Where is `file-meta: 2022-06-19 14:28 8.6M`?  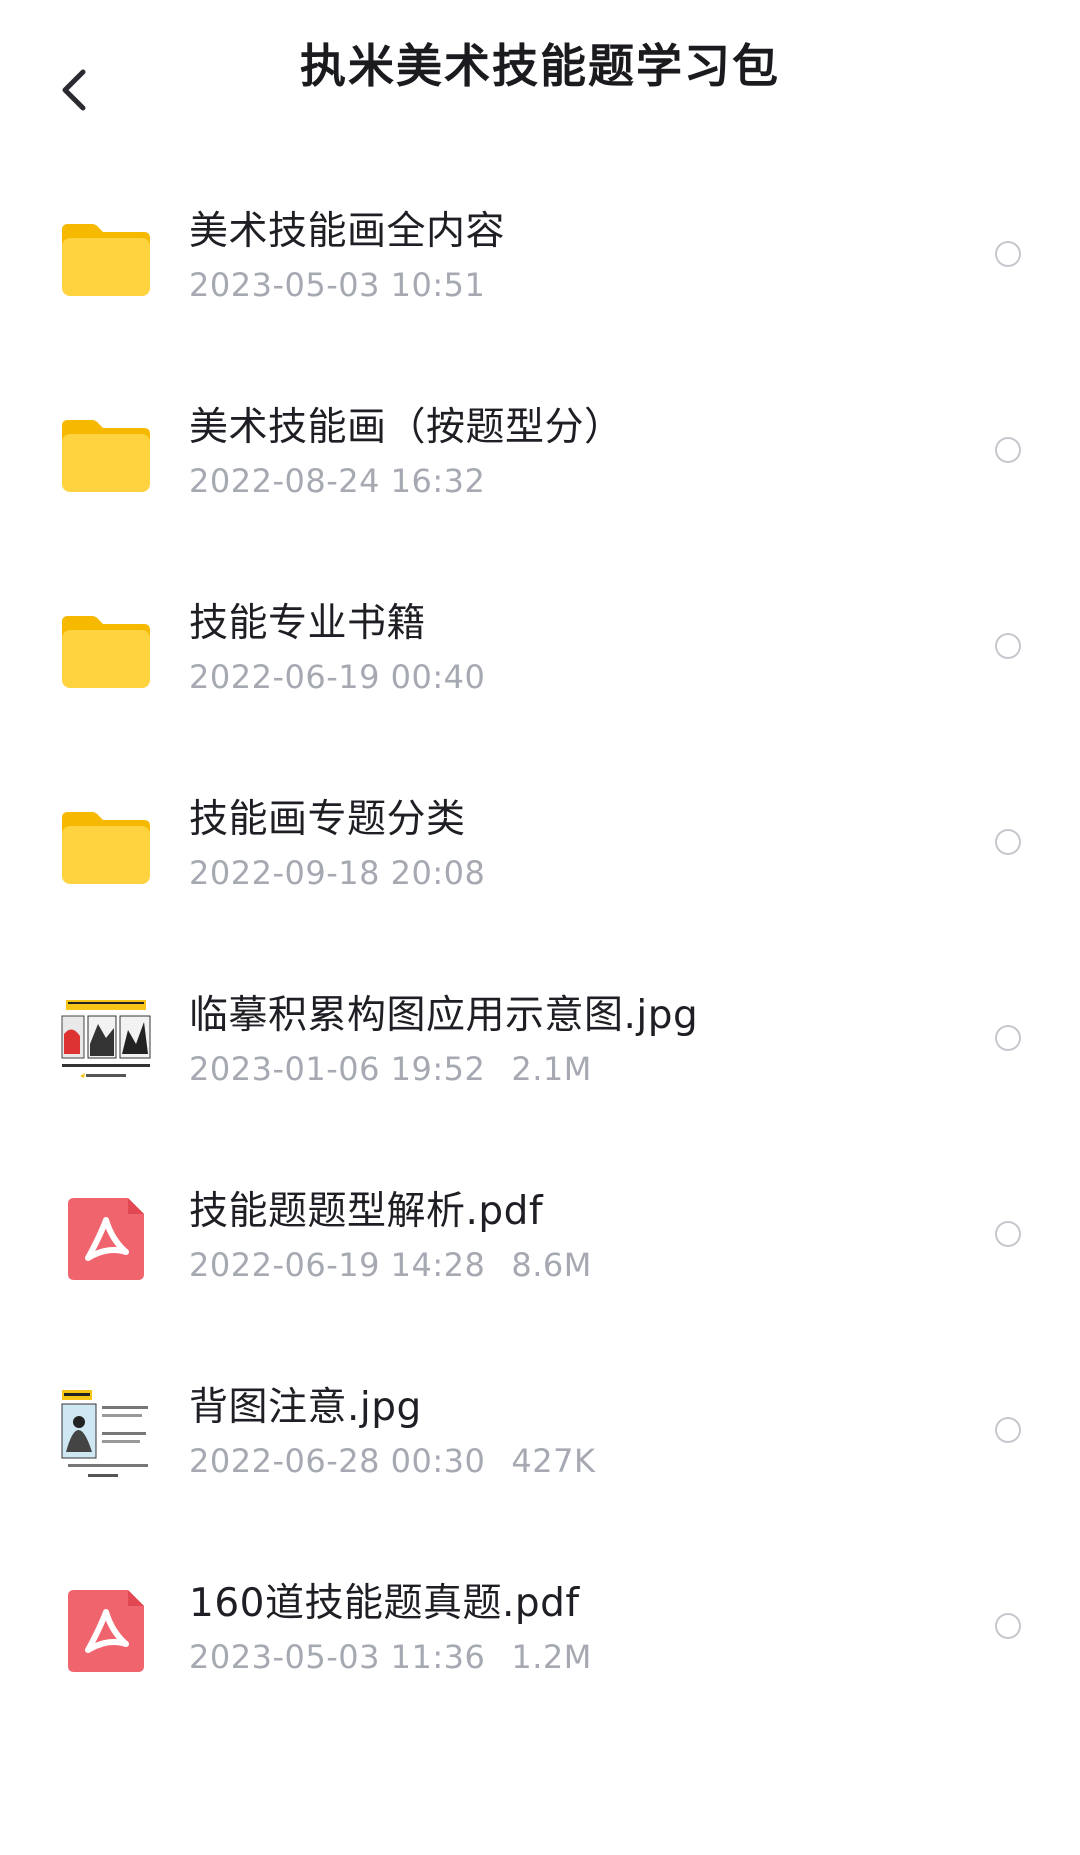 file-meta: 2022-06-19 14:28 8.6M is located at coordinates (390, 1265).